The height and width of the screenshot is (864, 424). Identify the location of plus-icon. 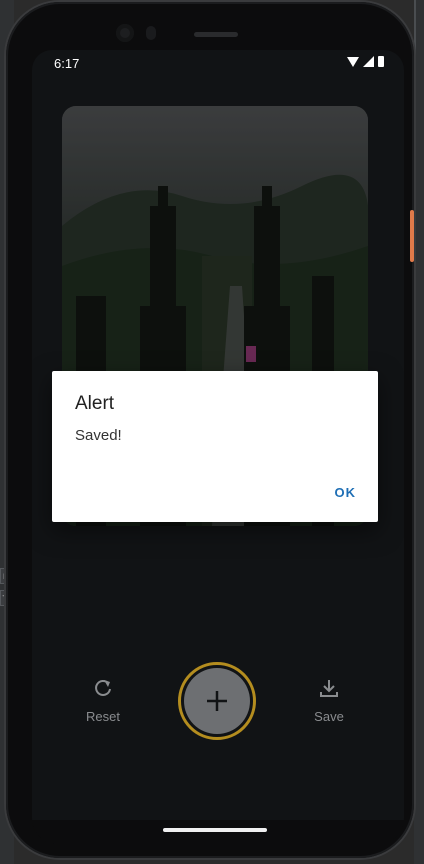
(217, 701).